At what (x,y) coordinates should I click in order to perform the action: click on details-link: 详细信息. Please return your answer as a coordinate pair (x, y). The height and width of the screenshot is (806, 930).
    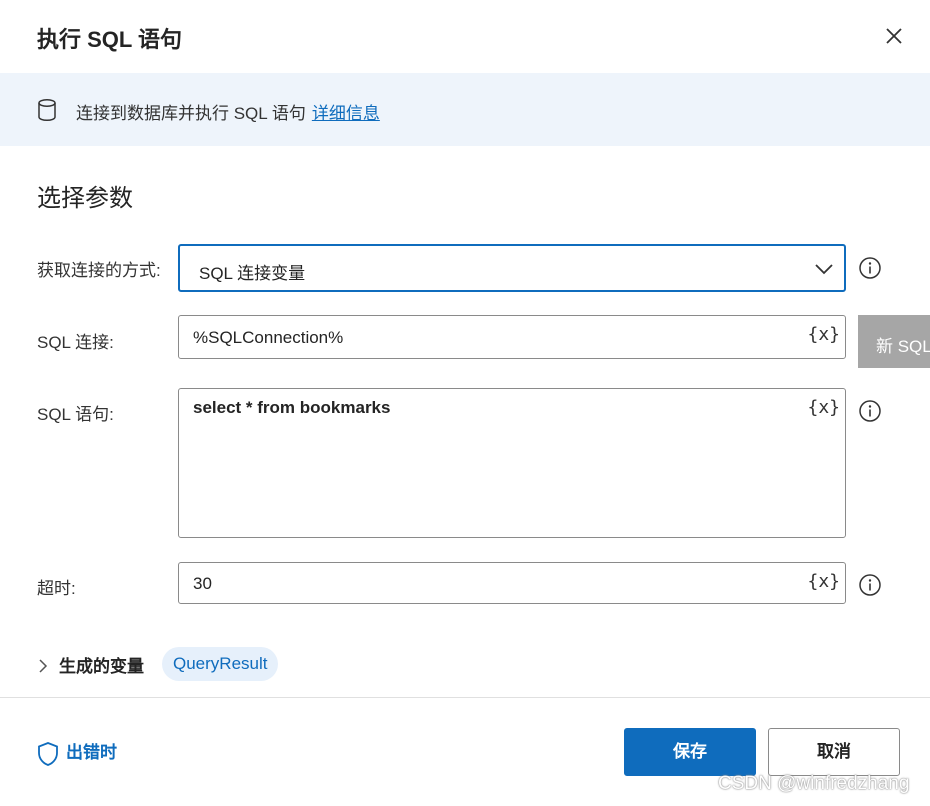
    Looking at the image, I should click on (346, 113).